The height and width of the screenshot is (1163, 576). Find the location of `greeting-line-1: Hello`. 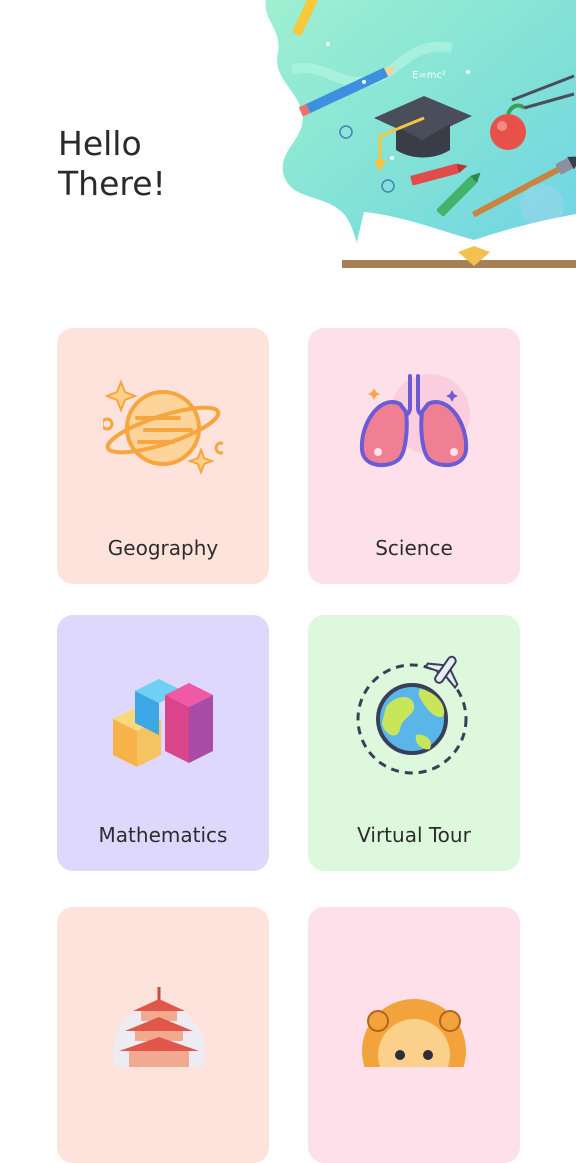

greeting-line-1: Hello is located at coordinates (100, 143).